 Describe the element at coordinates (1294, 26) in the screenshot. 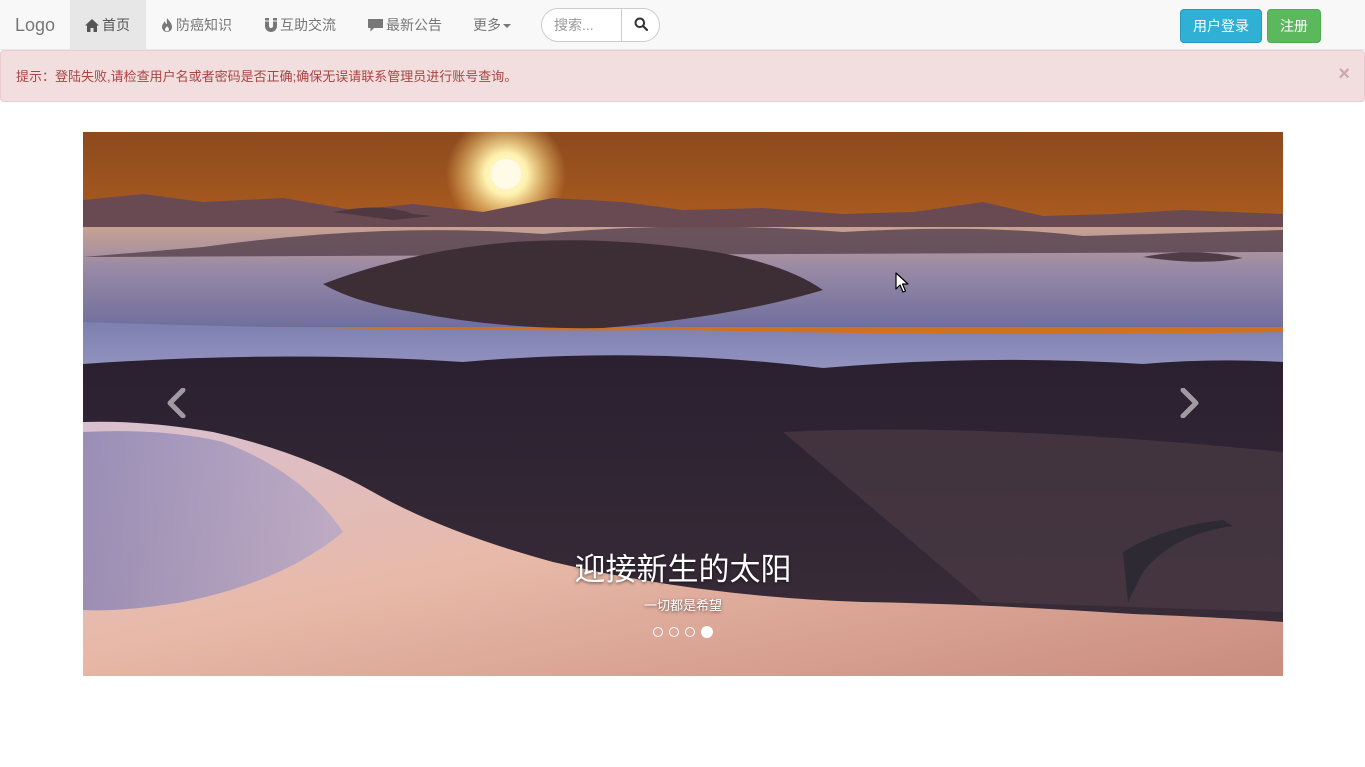

I see `register-button: 注册` at that location.